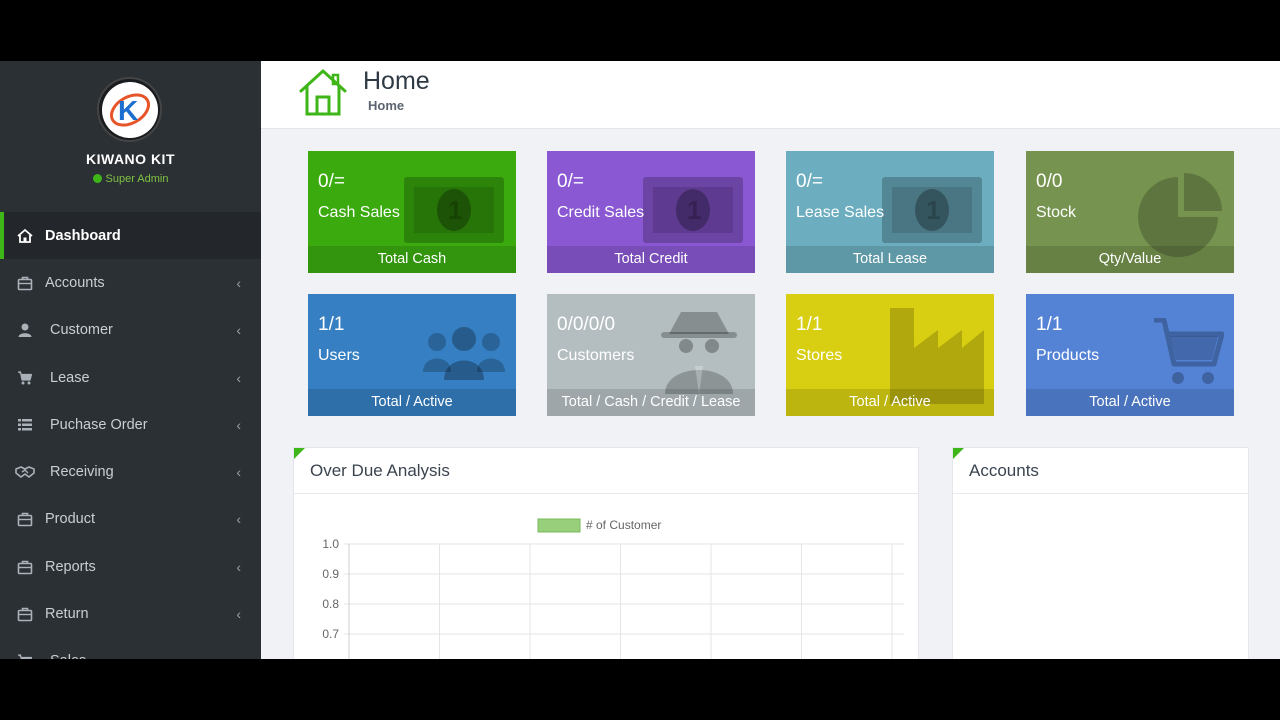  What do you see at coordinates (770, 95) in the screenshot?
I see `page-header: Home Home` at bounding box center [770, 95].